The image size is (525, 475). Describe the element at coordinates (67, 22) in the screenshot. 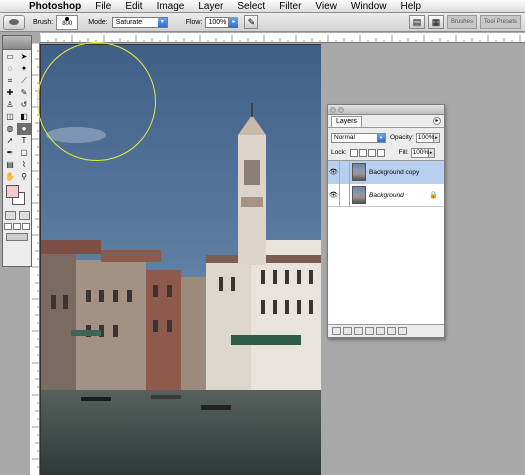

I see `brush-picker: 800` at that location.